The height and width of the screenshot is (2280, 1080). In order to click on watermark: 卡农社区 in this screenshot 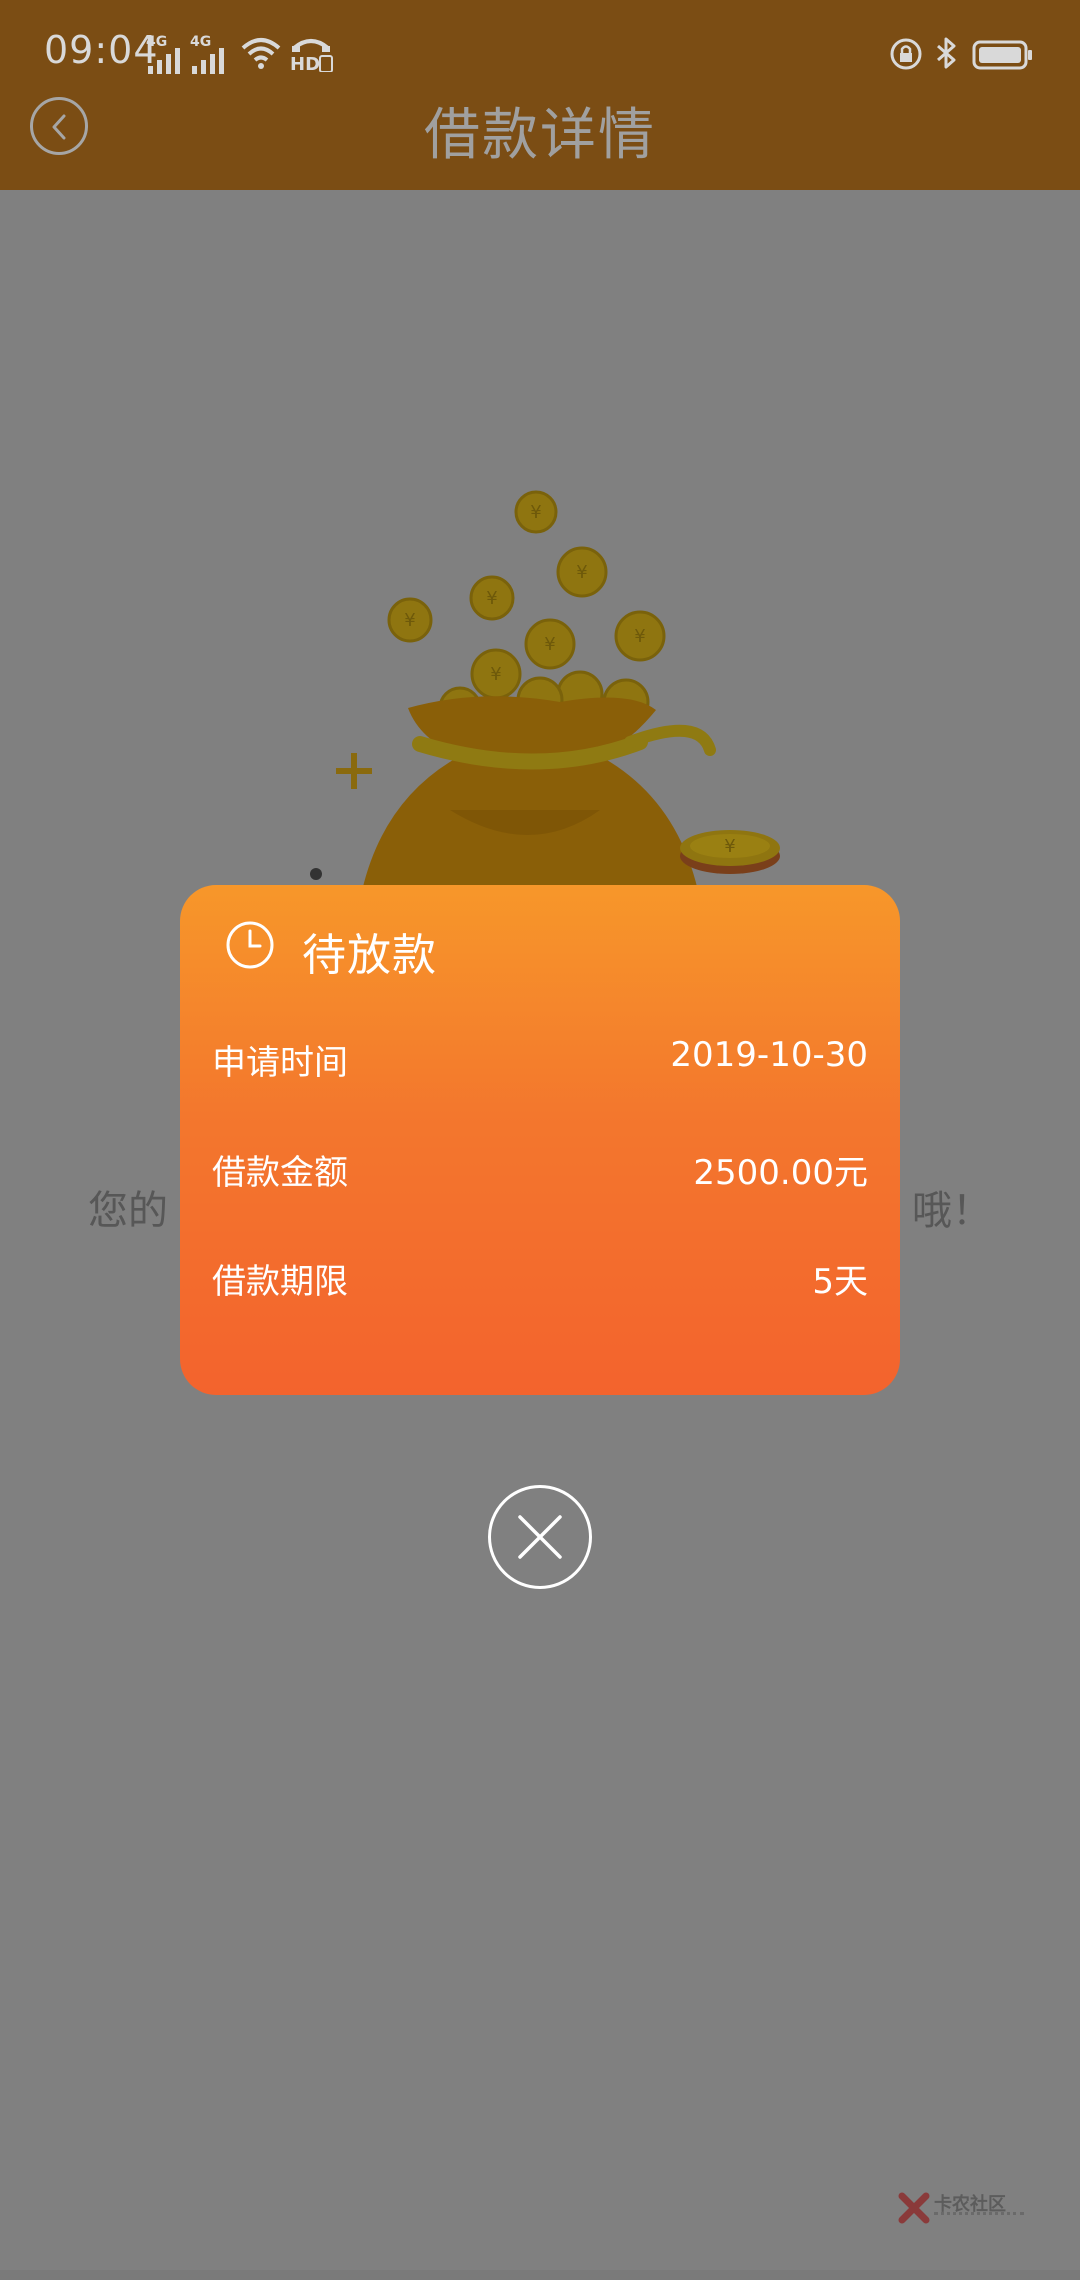, I will do `click(963, 2208)`.